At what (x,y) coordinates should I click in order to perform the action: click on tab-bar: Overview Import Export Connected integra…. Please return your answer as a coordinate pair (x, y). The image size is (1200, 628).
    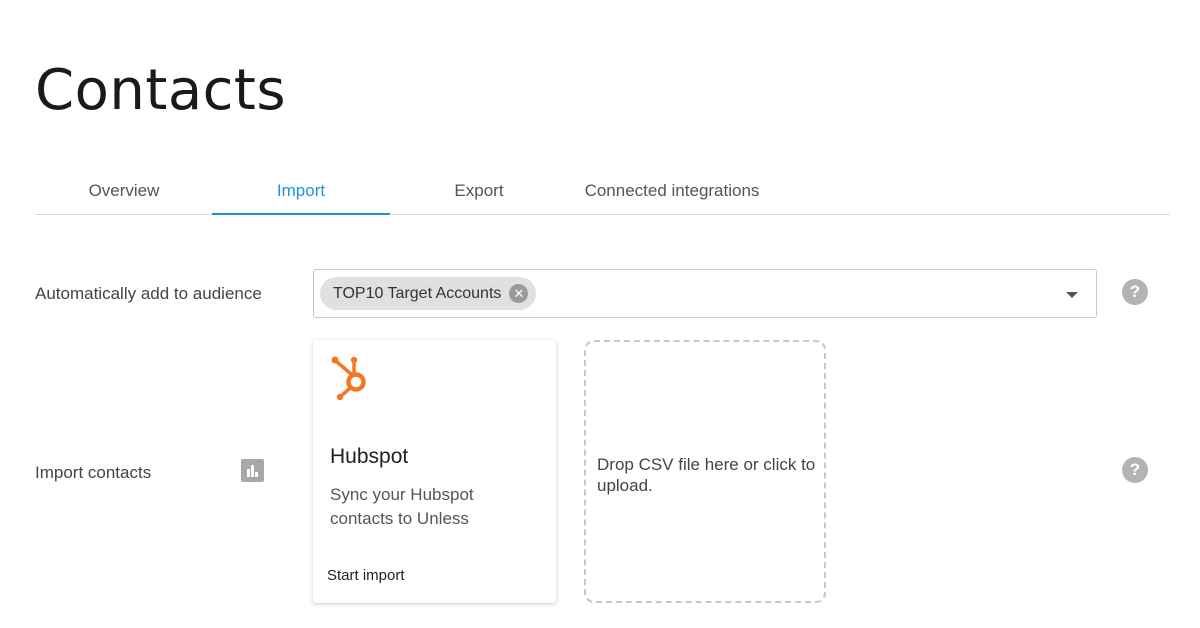
    Looking at the image, I should click on (602, 190).